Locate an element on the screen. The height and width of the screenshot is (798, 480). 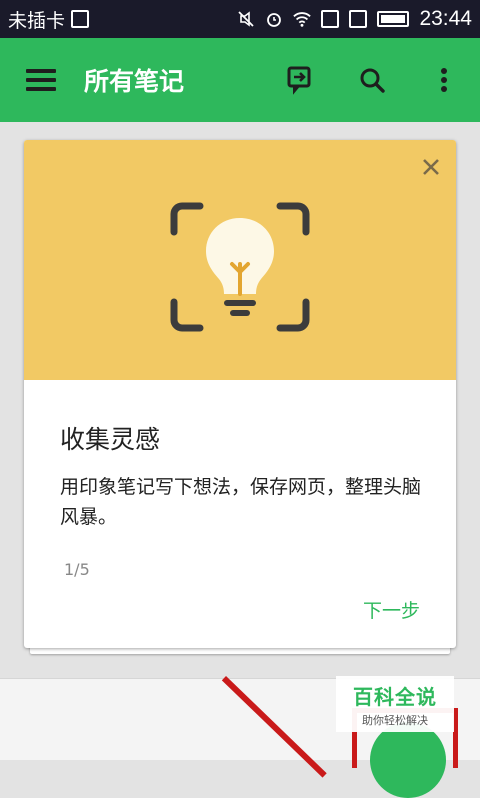
sim1-icon is located at coordinates (330, 19).